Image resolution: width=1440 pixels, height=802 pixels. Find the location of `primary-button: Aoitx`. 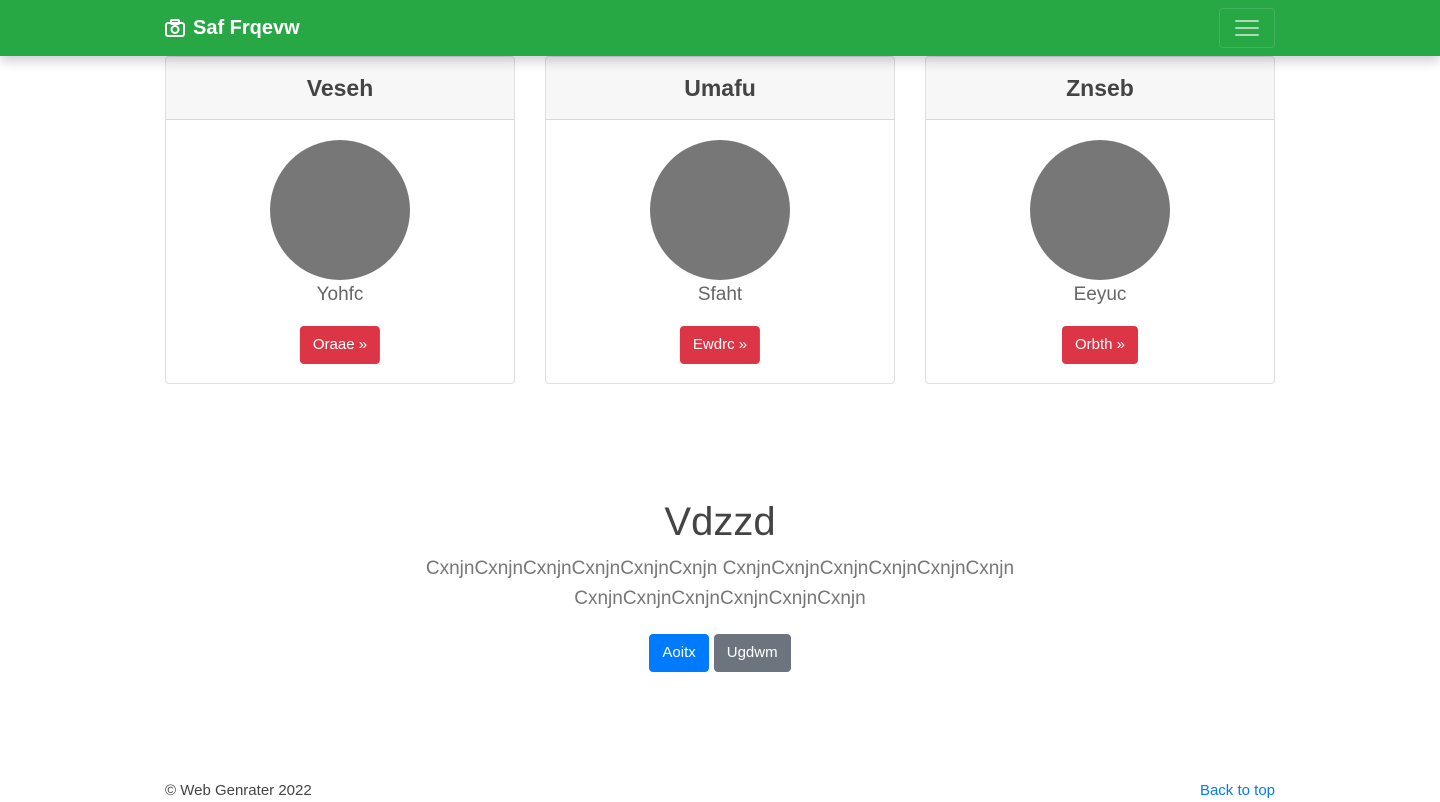

primary-button: Aoitx is located at coordinates (679, 653).